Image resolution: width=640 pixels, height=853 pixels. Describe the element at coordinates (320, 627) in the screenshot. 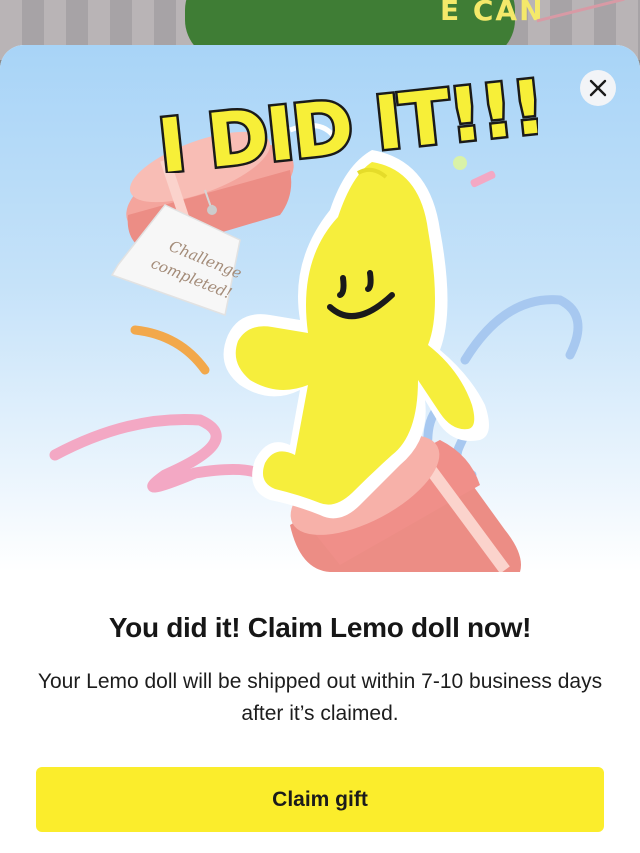

I see `modal-title: You did it! Claim Lemo doll now!` at that location.